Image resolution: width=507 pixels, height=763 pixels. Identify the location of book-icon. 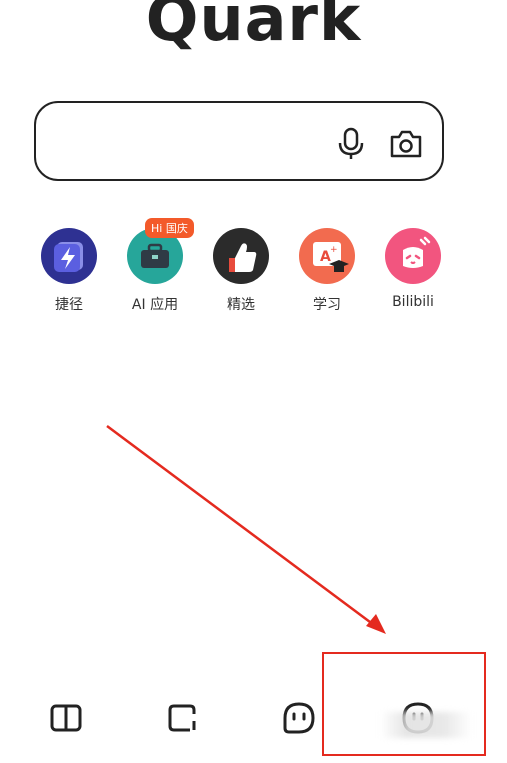
(66, 718).